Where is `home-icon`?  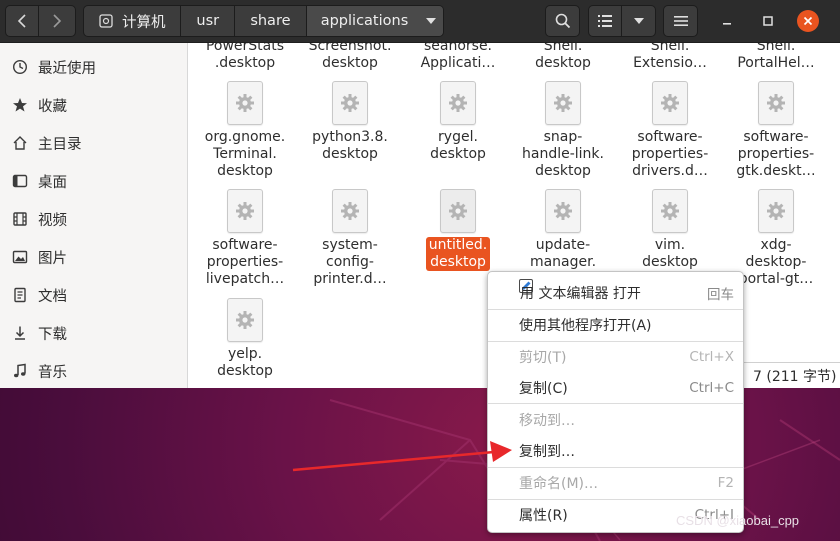
home-icon is located at coordinates (20, 143).